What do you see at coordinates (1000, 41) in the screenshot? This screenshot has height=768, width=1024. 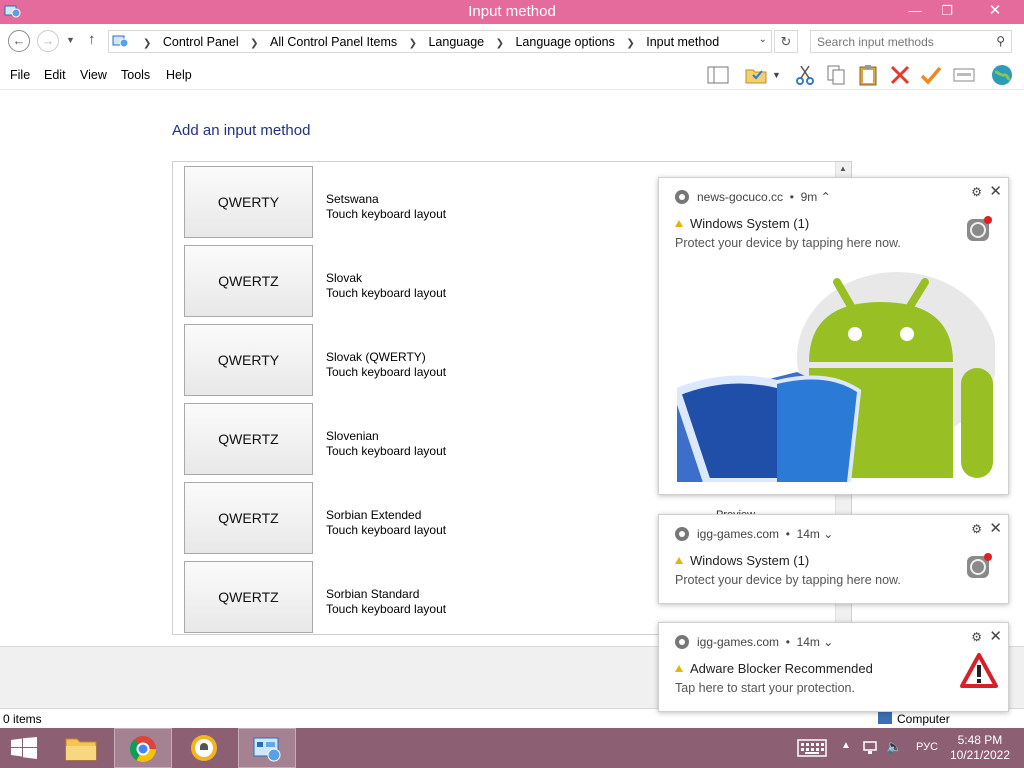 I see `search-icon: ⚲` at bounding box center [1000, 41].